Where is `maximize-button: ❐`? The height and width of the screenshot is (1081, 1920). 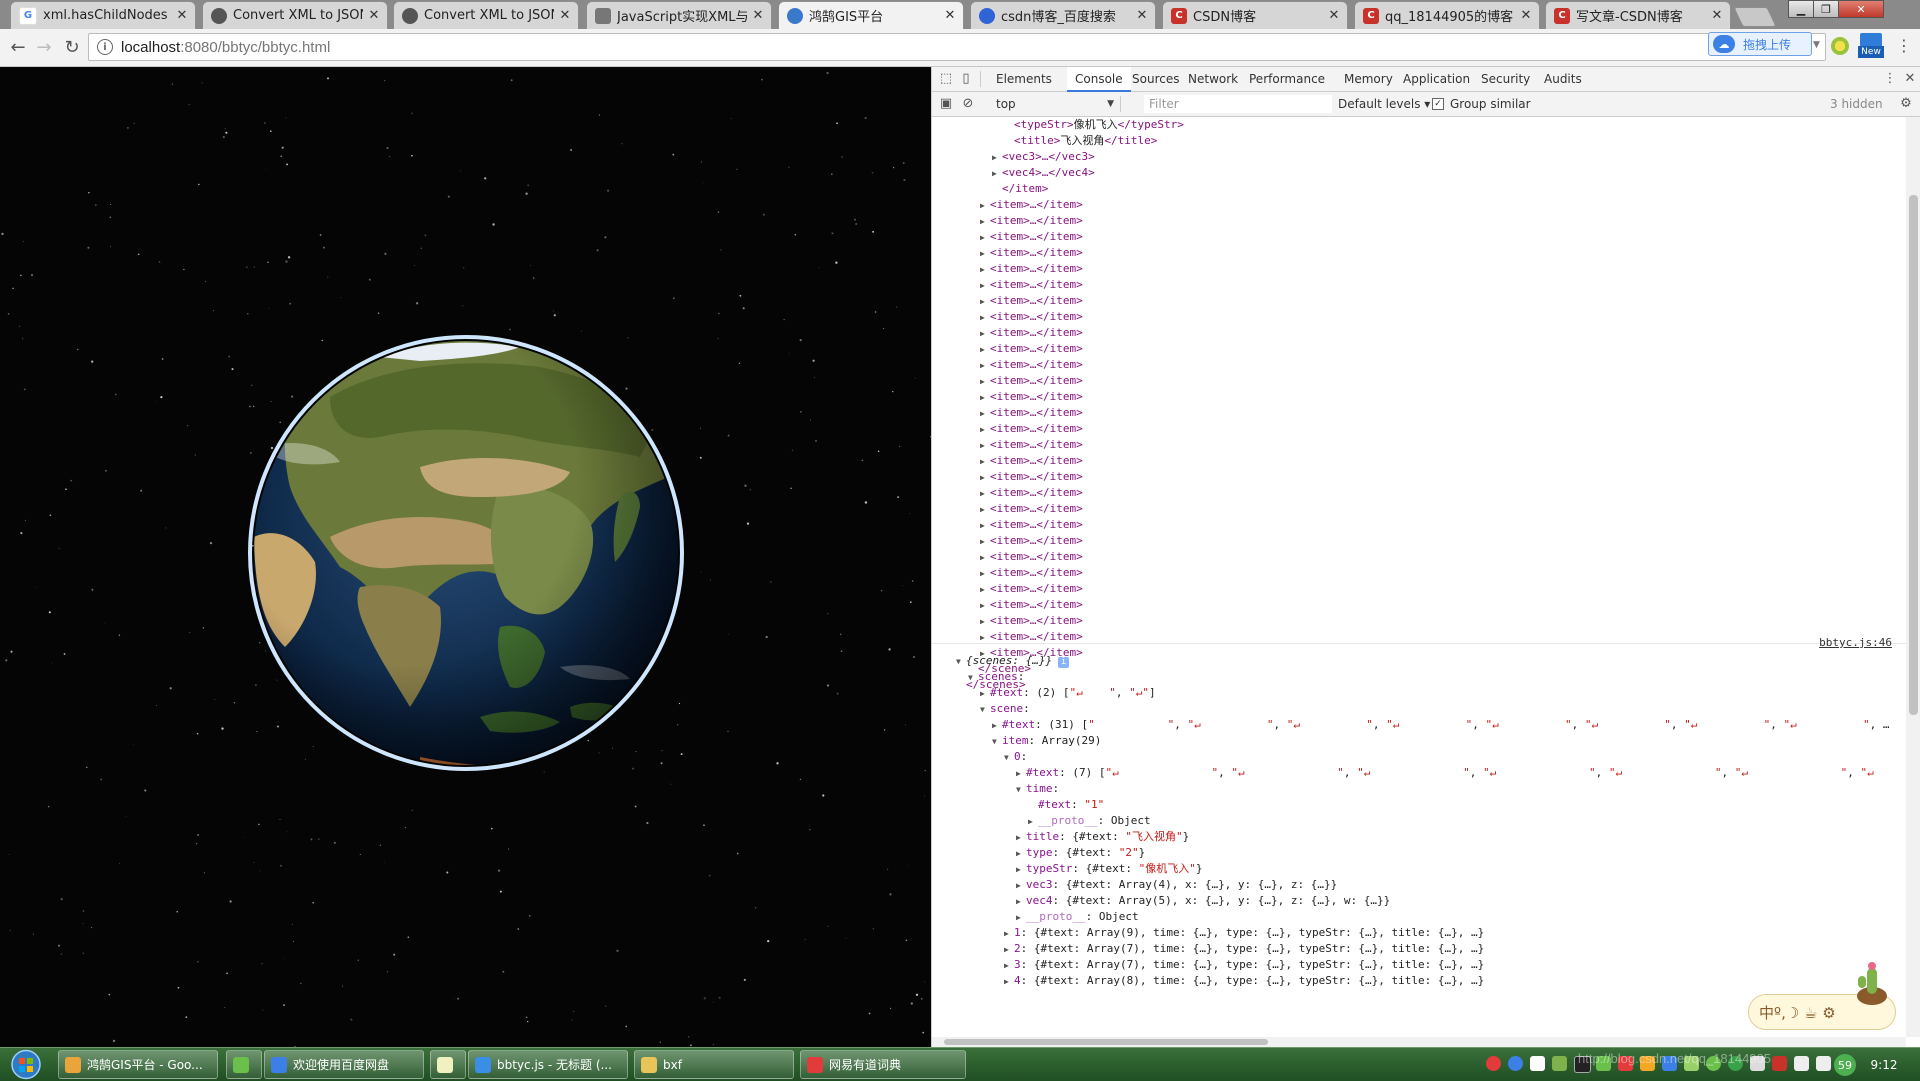
maximize-button: ❐ is located at coordinates (1826, 9).